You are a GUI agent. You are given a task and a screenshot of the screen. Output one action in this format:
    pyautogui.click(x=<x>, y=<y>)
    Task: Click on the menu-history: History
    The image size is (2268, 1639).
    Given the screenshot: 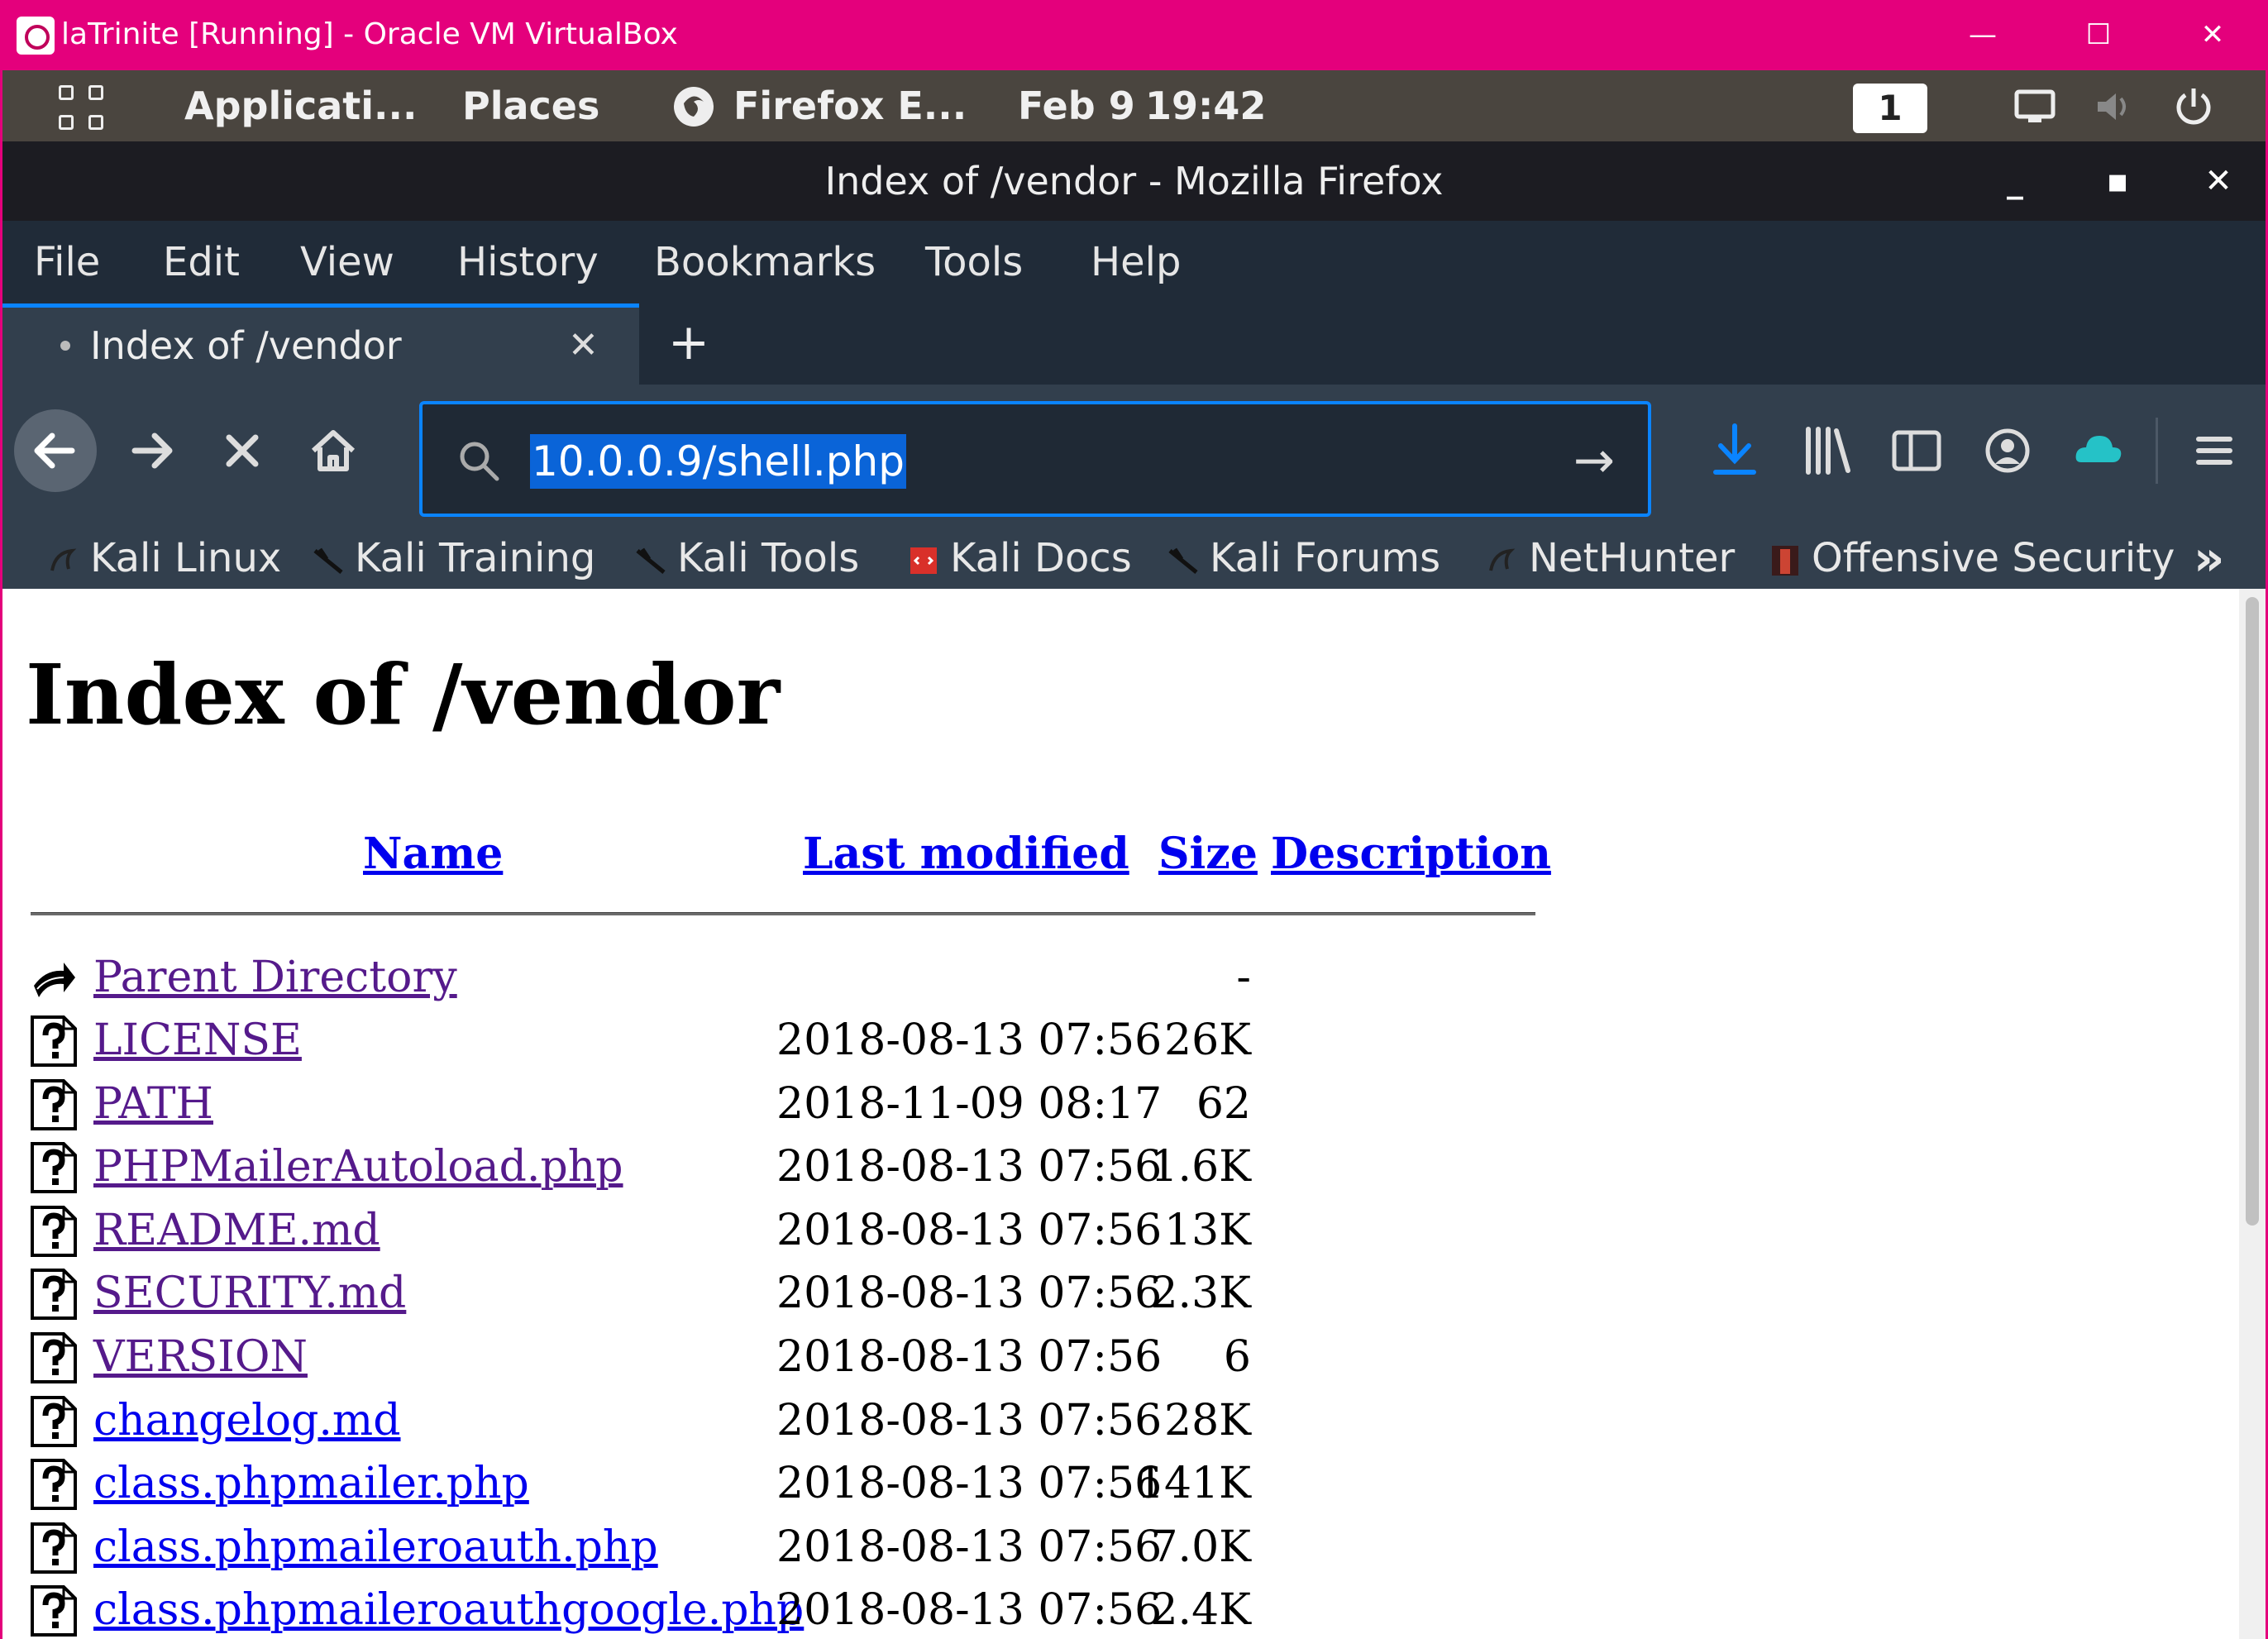 What is the action you would take?
    pyautogui.click(x=528, y=262)
    